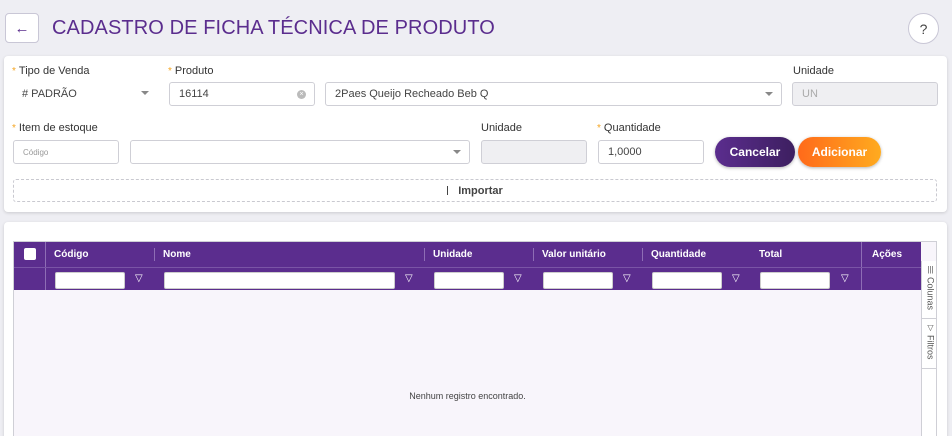 The height and width of the screenshot is (436, 952). Describe the element at coordinates (90, 280) in the screenshot. I see `filter-input-codigo` at that location.